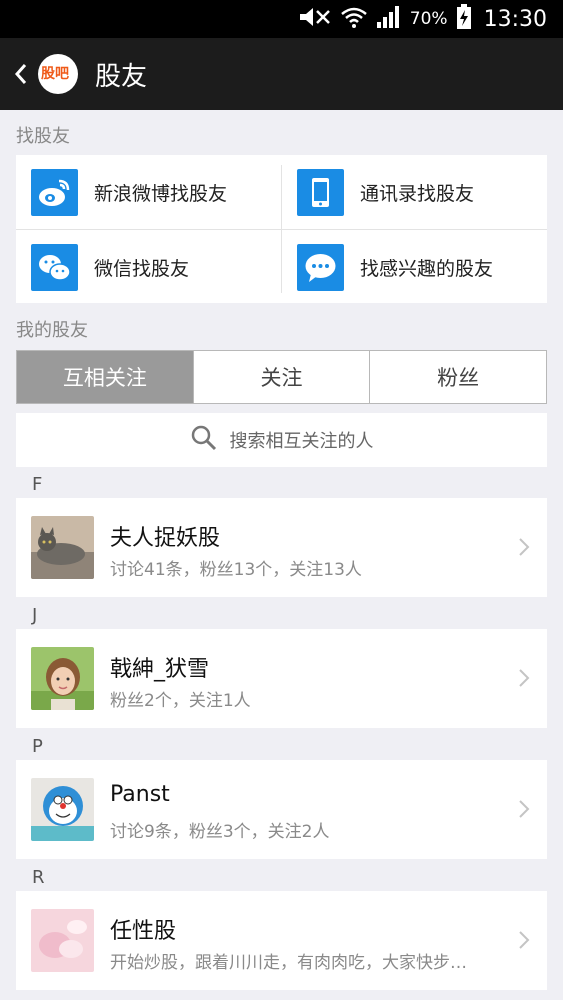  I want to click on logo-text: 股吧, so click(55, 74).